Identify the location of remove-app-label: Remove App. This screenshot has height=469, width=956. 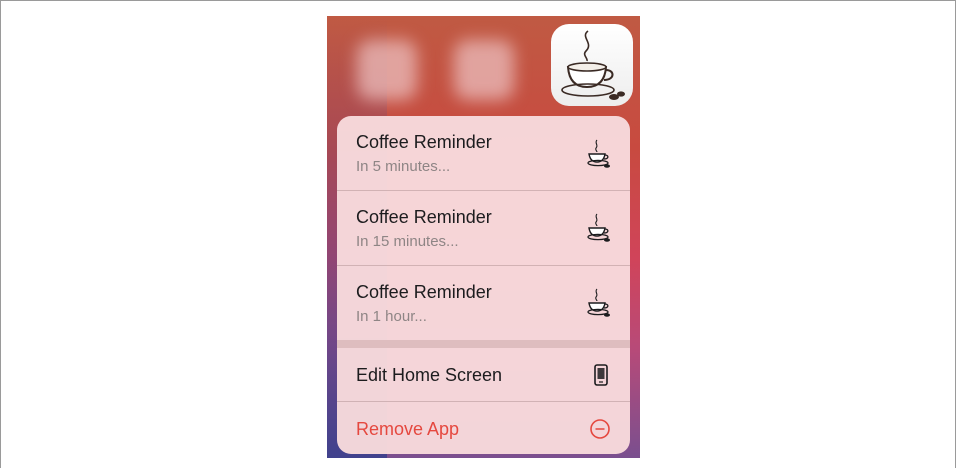
(408, 429).